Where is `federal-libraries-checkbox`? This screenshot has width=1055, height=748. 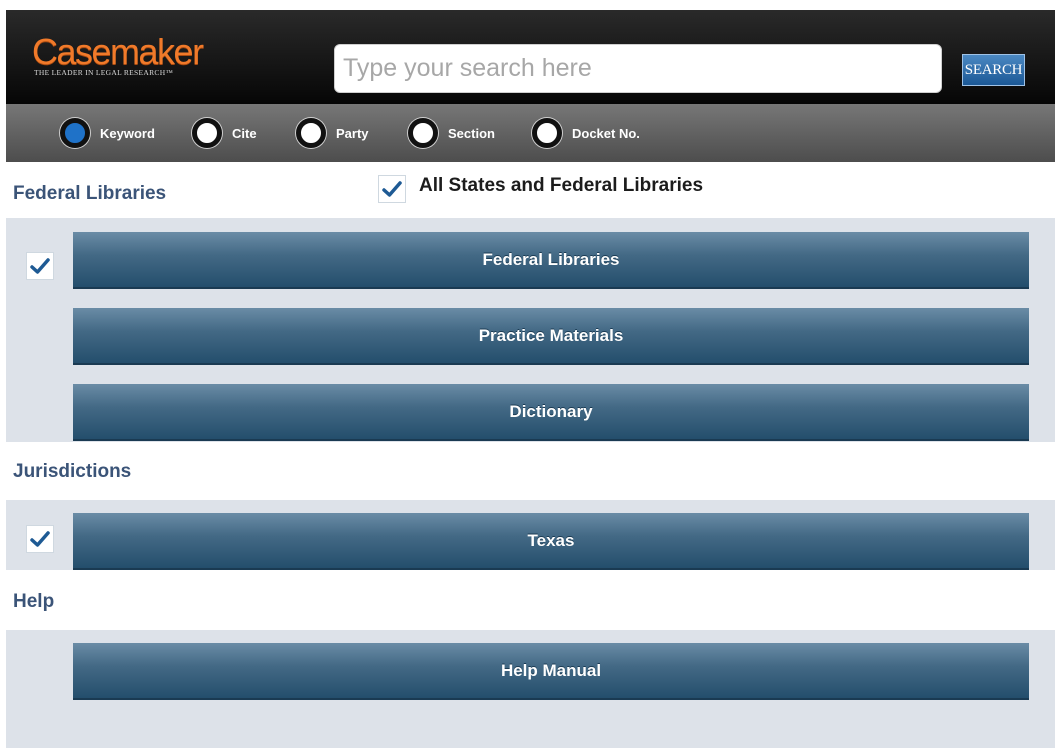 federal-libraries-checkbox is located at coordinates (40, 266).